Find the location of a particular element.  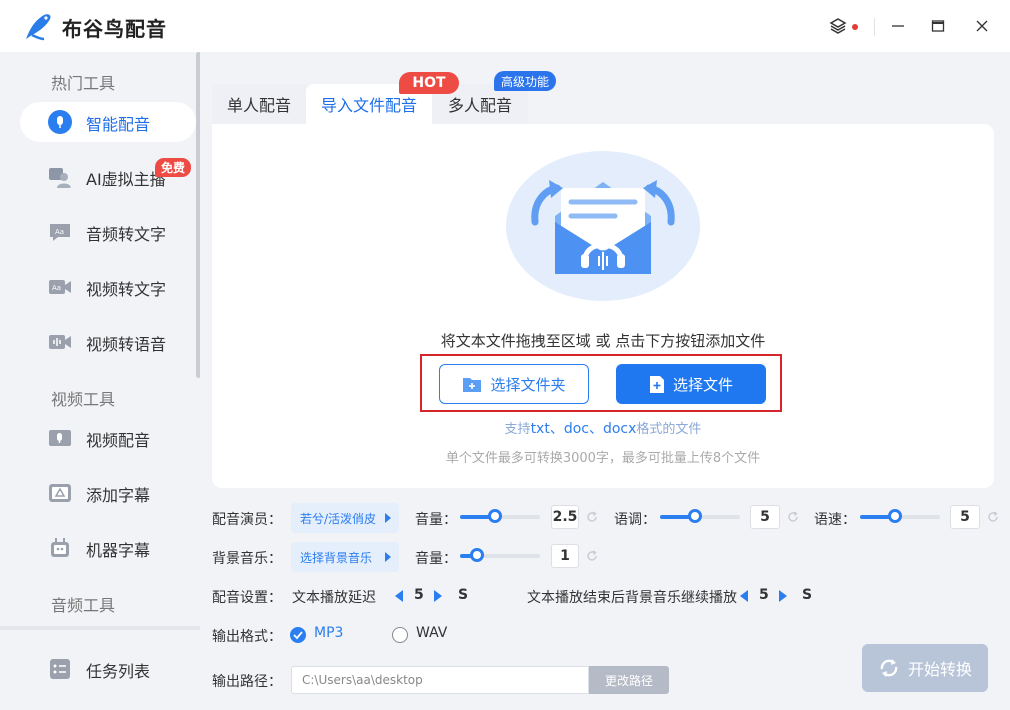

pitch-value-input: 5 is located at coordinates (765, 517).